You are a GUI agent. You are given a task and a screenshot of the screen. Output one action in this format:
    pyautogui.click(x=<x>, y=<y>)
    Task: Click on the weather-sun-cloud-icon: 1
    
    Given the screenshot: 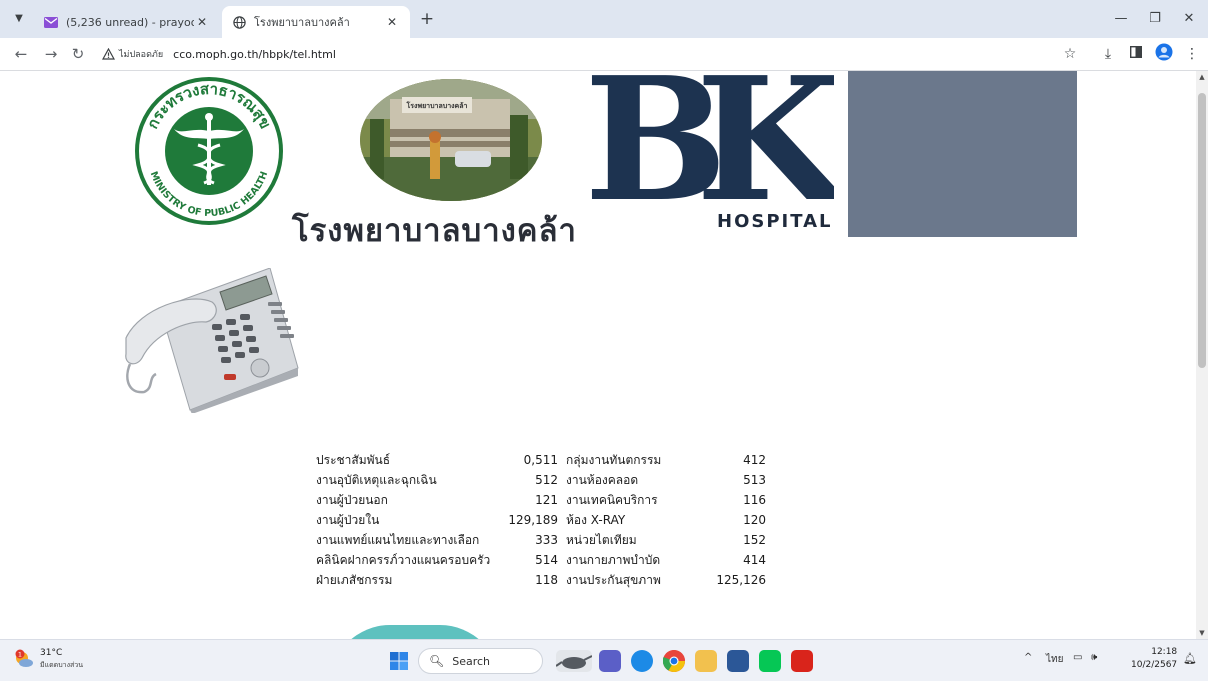 What is the action you would take?
    pyautogui.click(x=24, y=658)
    